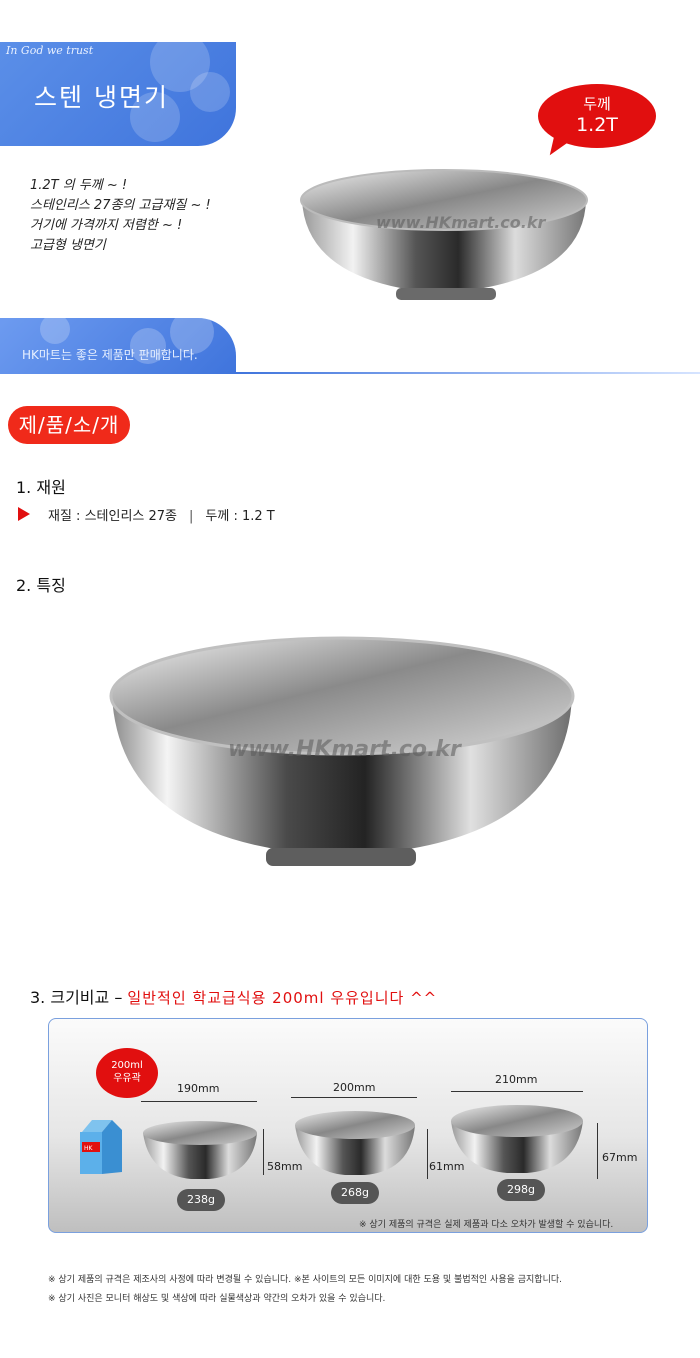 The height and width of the screenshot is (1358, 700). I want to click on callout-line1: 두께, so click(597, 104).